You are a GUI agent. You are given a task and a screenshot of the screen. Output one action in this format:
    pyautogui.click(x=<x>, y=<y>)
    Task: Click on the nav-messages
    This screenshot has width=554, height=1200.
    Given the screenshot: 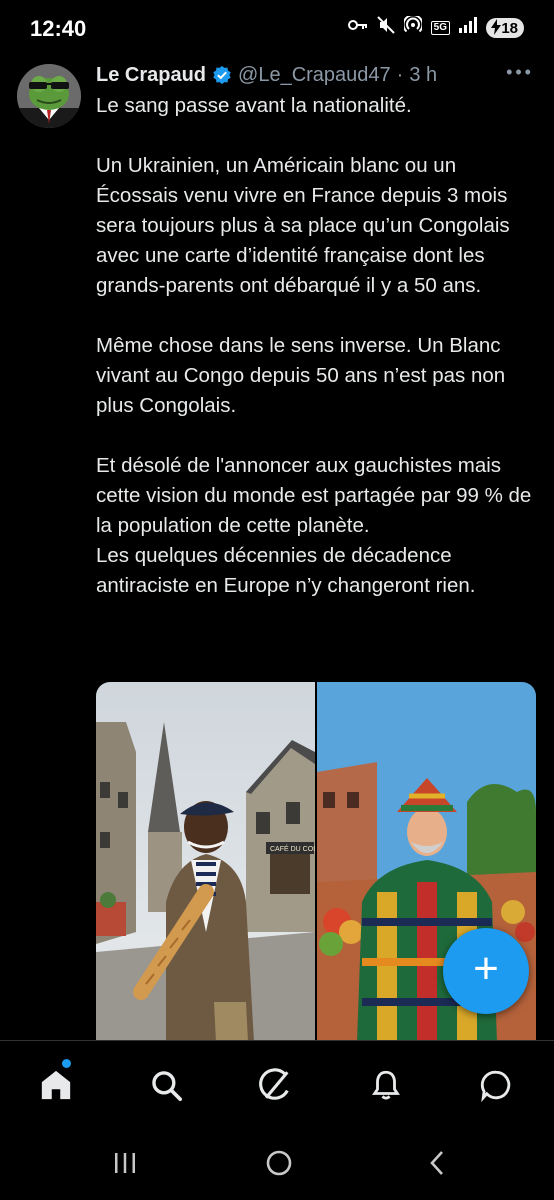 What is the action you would take?
    pyautogui.click(x=496, y=1085)
    